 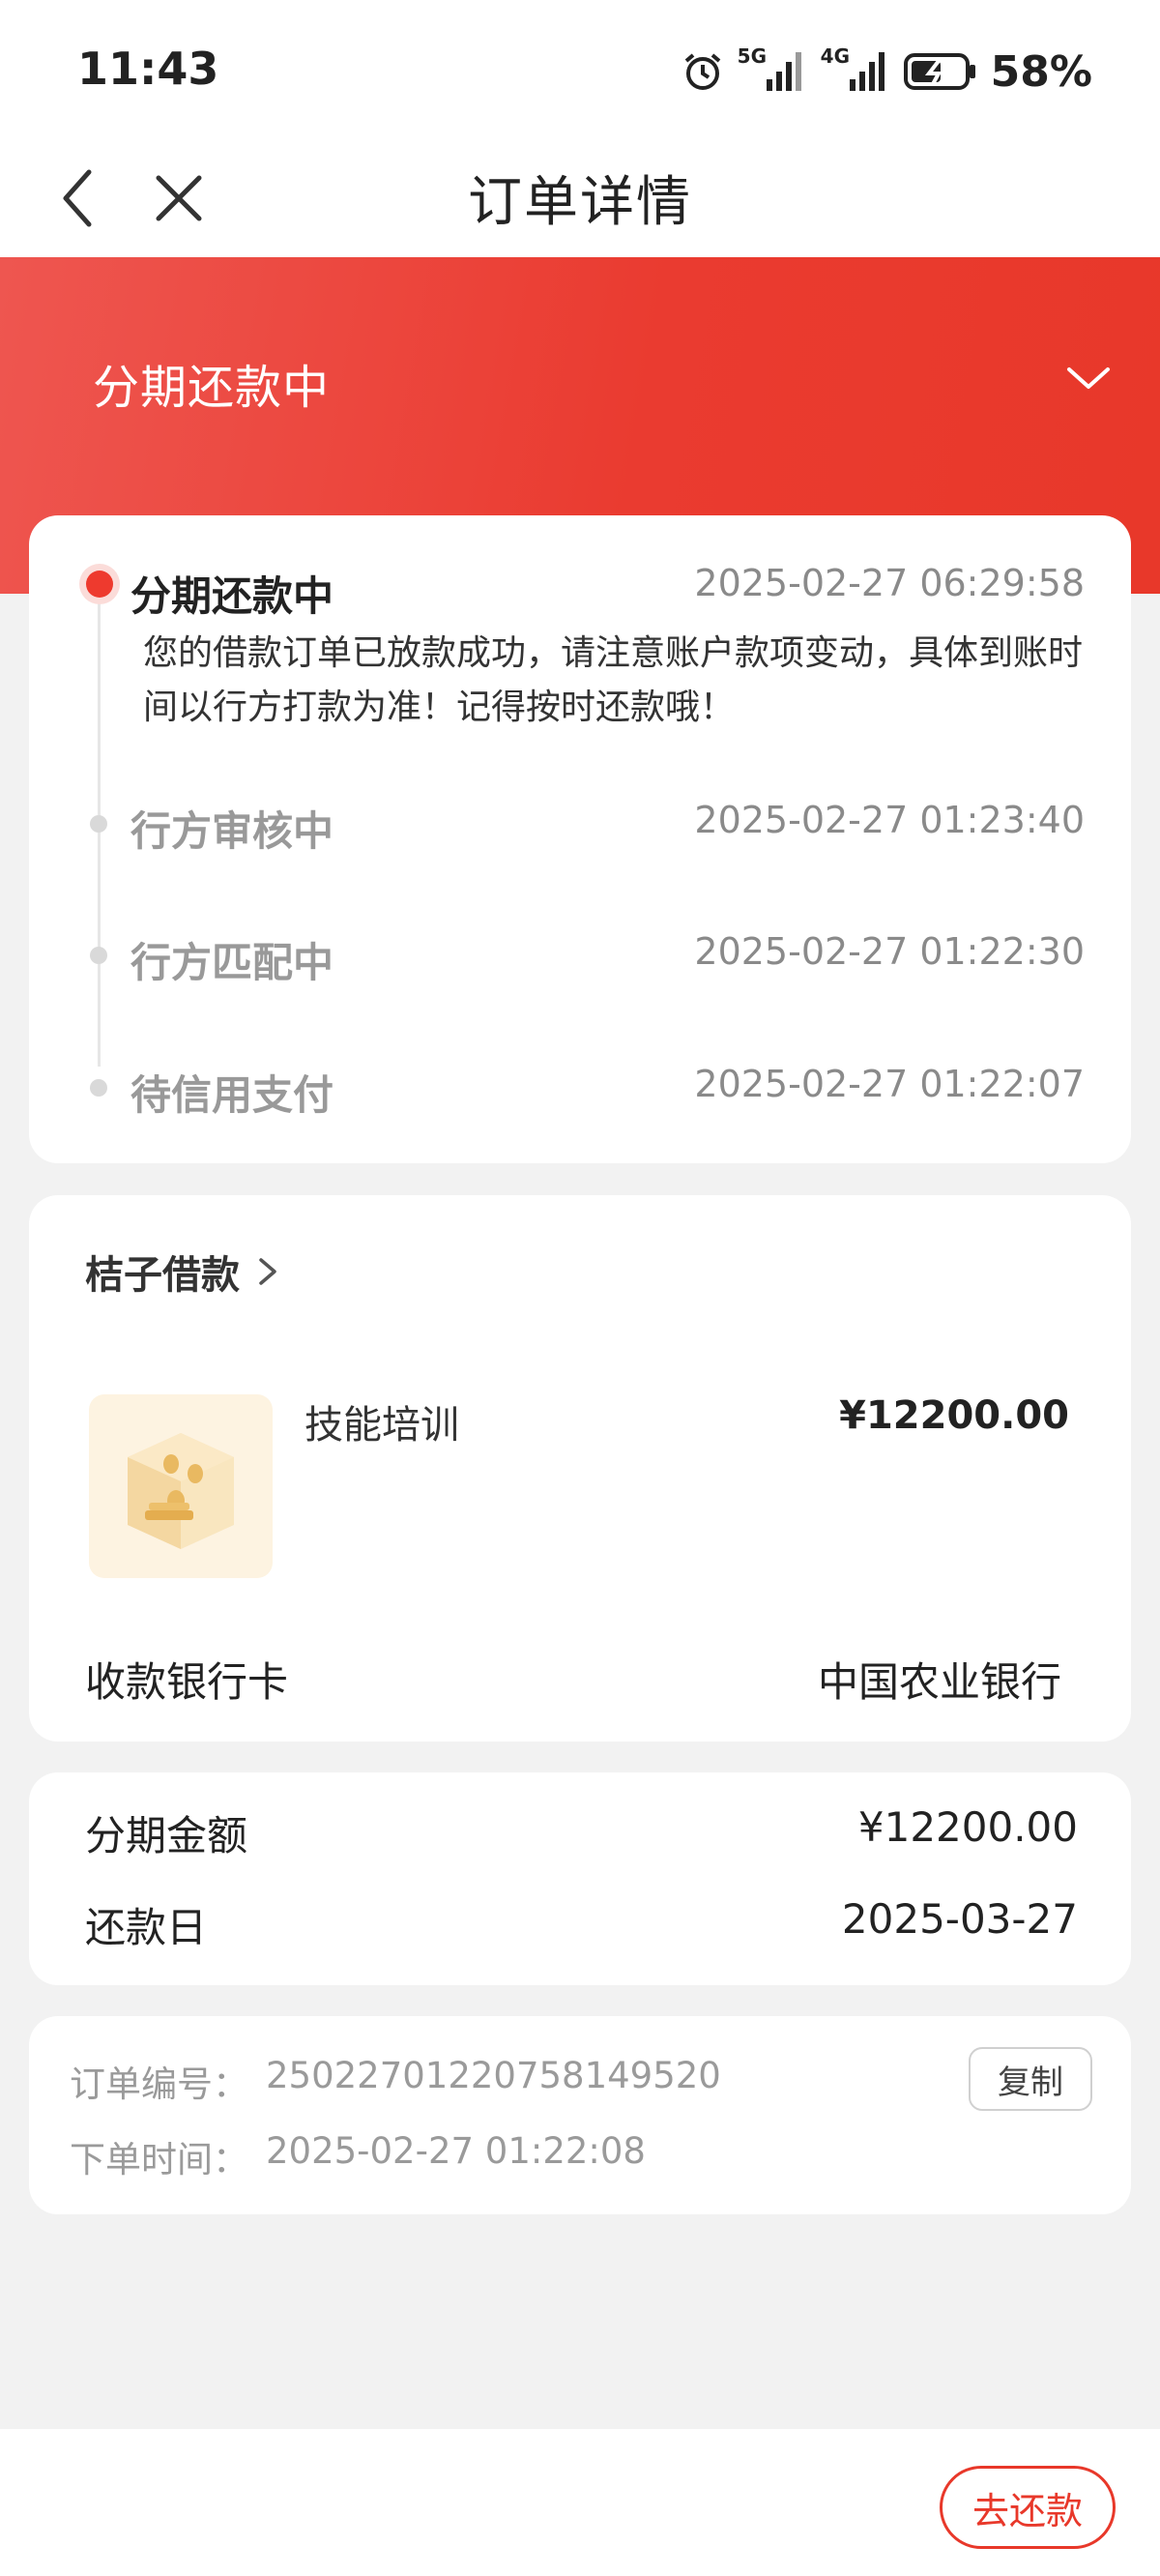 I want to click on installment-amount-value: ¥12200.00, so click(x=968, y=1827).